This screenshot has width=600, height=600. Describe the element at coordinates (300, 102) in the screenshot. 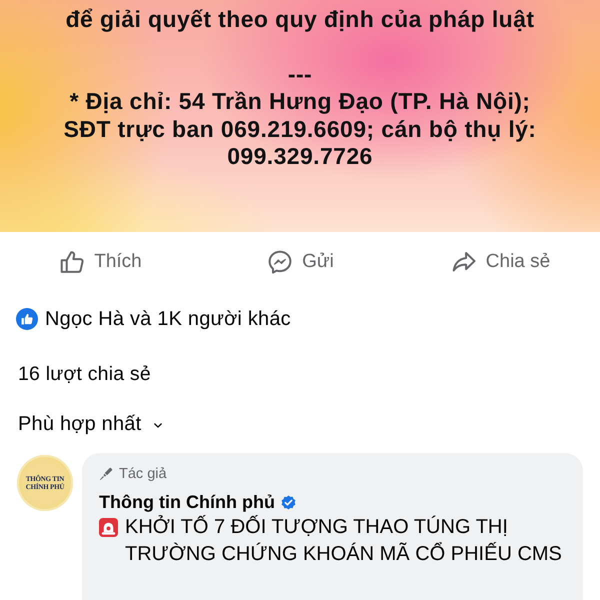

I see `post-text: * Địa chỉ: 54 Trần Hưng Đạo (TP. Hà Nội);` at that location.